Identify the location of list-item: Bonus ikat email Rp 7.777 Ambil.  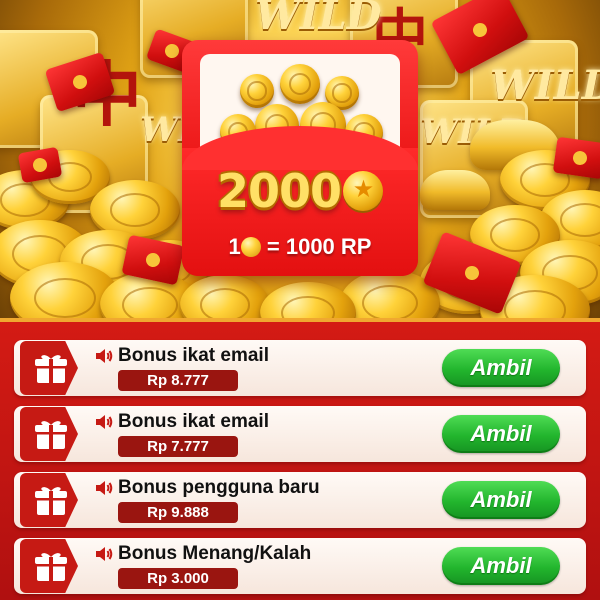
(300, 434).